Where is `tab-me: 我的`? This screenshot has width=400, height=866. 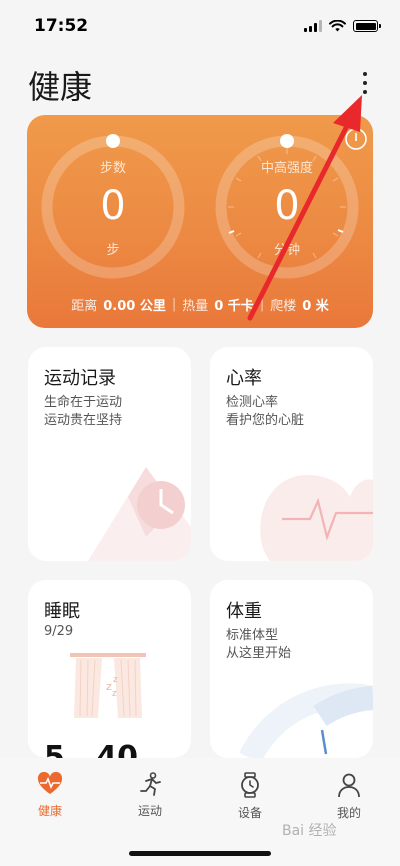 tab-me: 我的 is located at coordinates (349, 796).